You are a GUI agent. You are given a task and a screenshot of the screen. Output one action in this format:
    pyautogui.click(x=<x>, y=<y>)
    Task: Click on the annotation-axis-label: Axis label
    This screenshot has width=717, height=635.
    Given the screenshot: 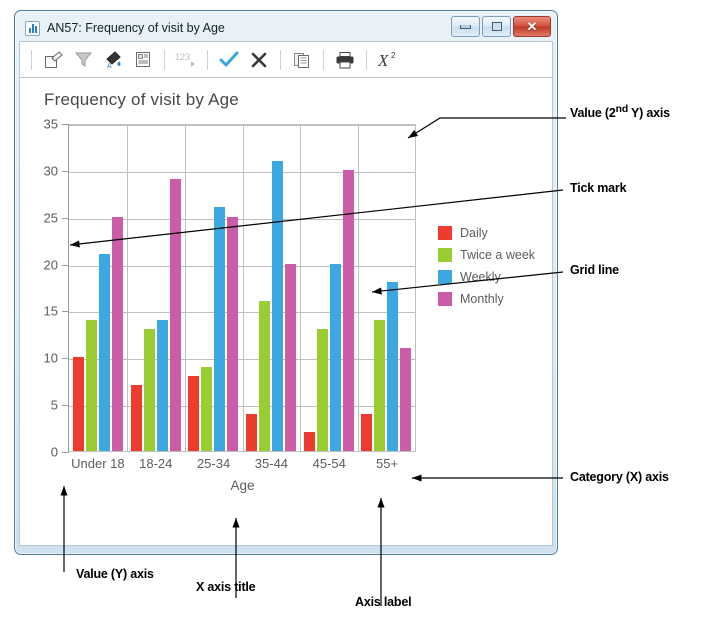 What is the action you would take?
    pyautogui.click(x=383, y=602)
    